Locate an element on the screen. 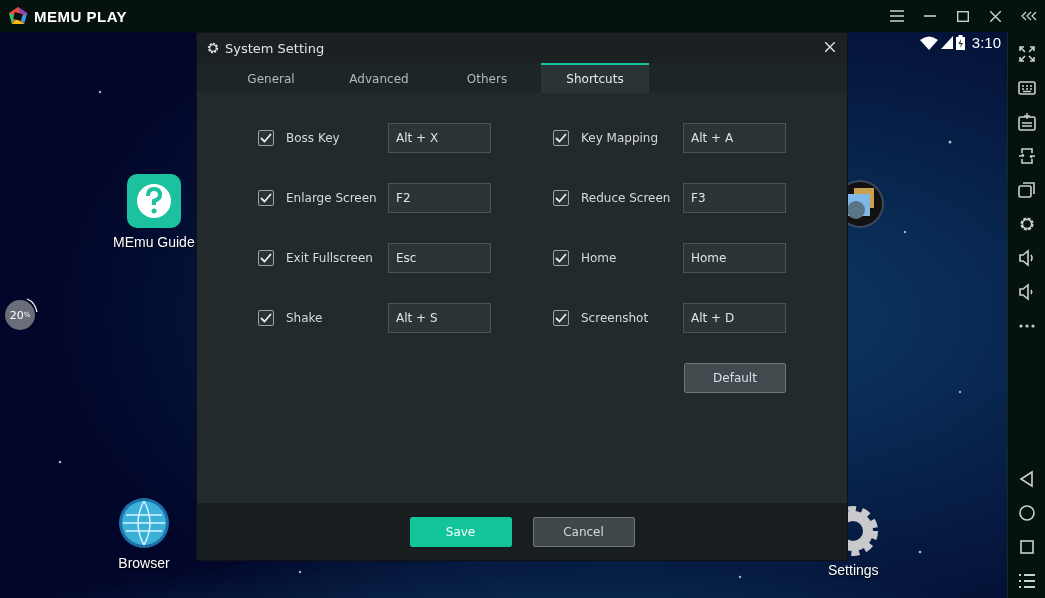 The width and height of the screenshot is (1045, 598). dialog-title: System Setting is located at coordinates (275, 48).